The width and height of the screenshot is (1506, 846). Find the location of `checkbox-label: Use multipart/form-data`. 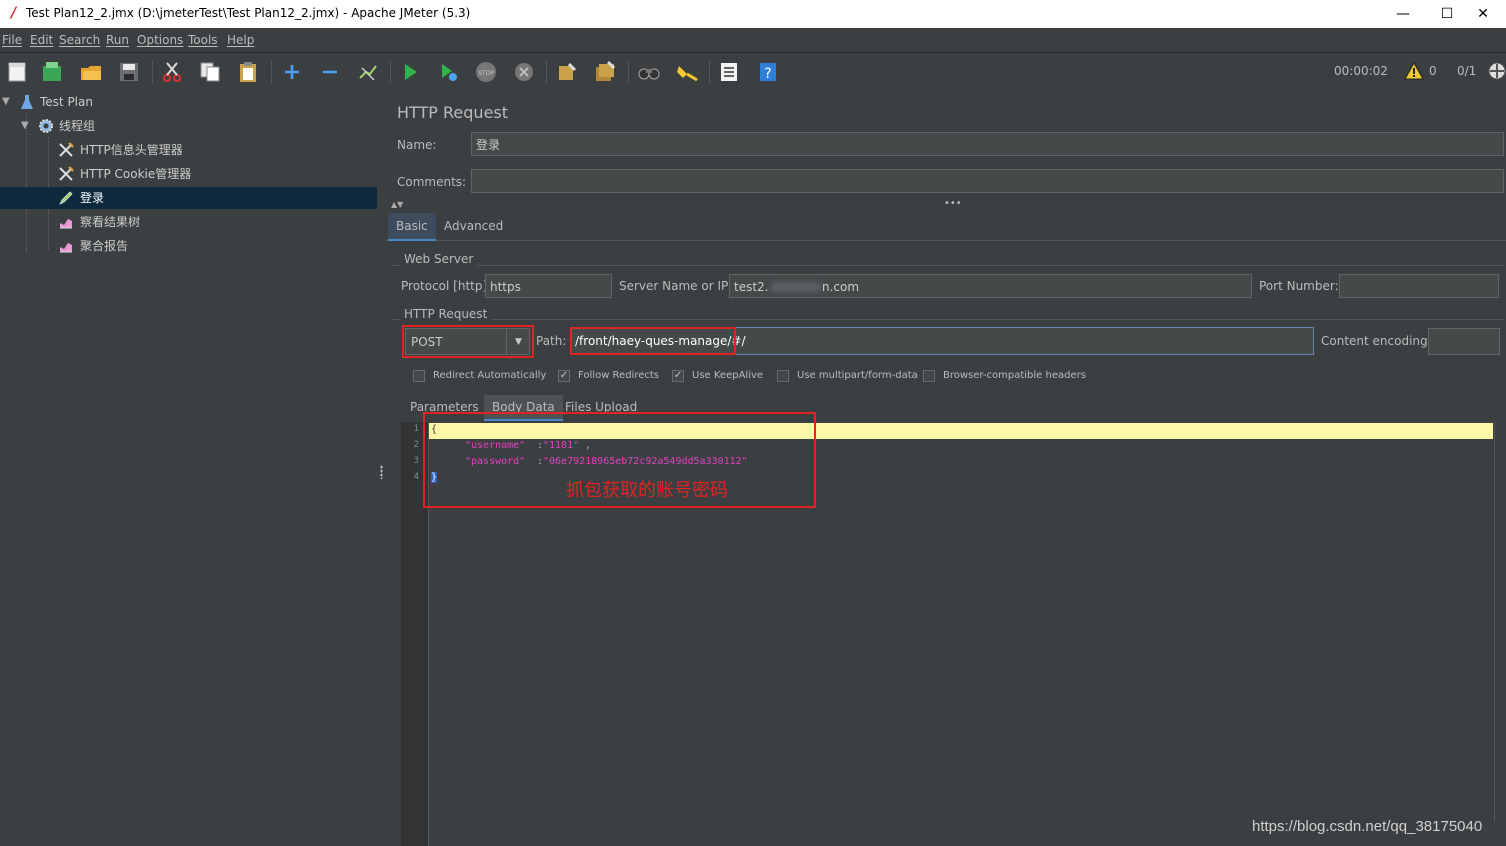

checkbox-label: Use multipart/form-data is located at coordinates (857, 375).